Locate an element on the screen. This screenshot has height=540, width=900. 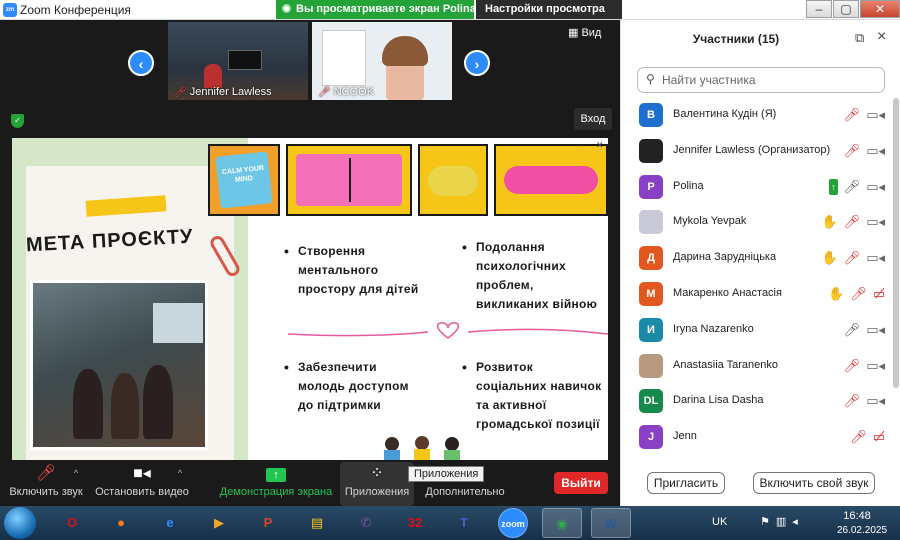
camera-off-icon: ▭̸ is located at coordinates (878, 437).